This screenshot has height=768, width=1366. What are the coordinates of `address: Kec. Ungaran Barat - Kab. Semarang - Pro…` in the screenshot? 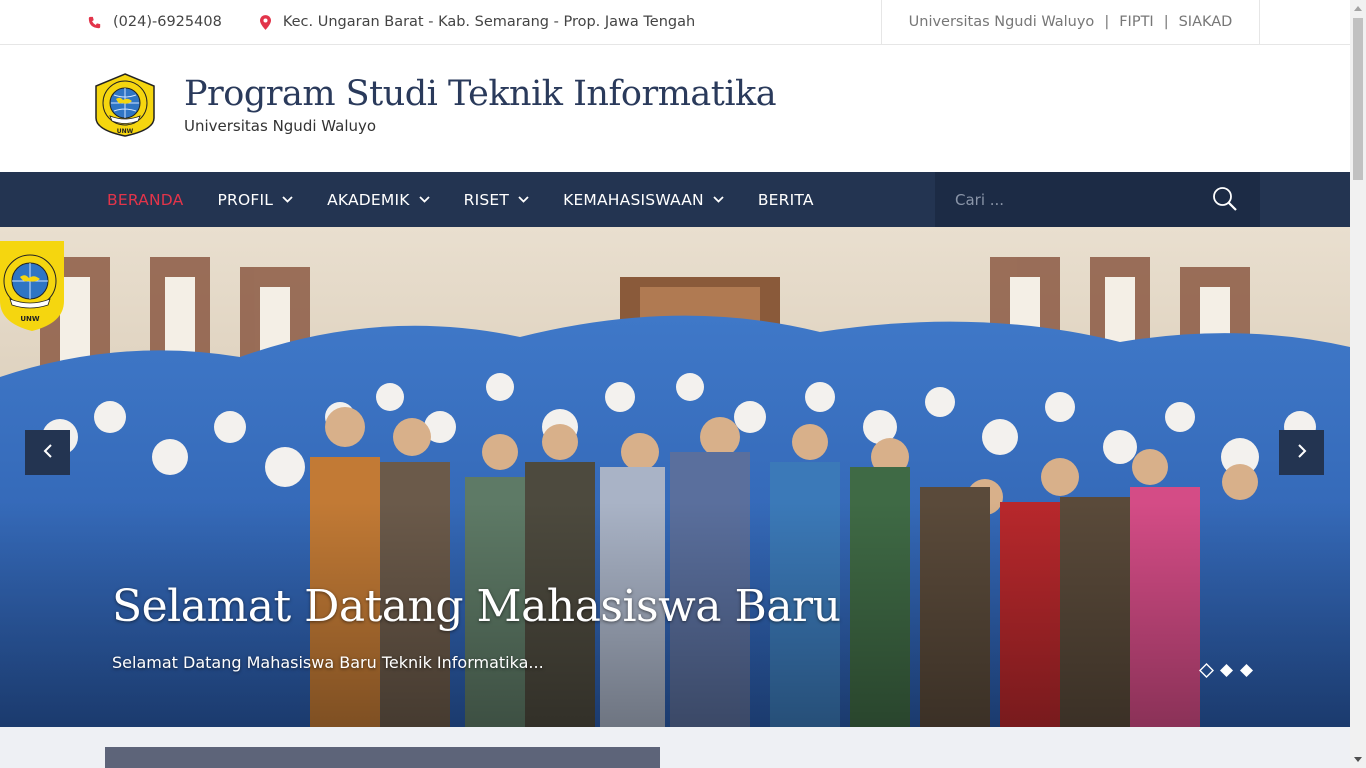 It's located at (489, 22).